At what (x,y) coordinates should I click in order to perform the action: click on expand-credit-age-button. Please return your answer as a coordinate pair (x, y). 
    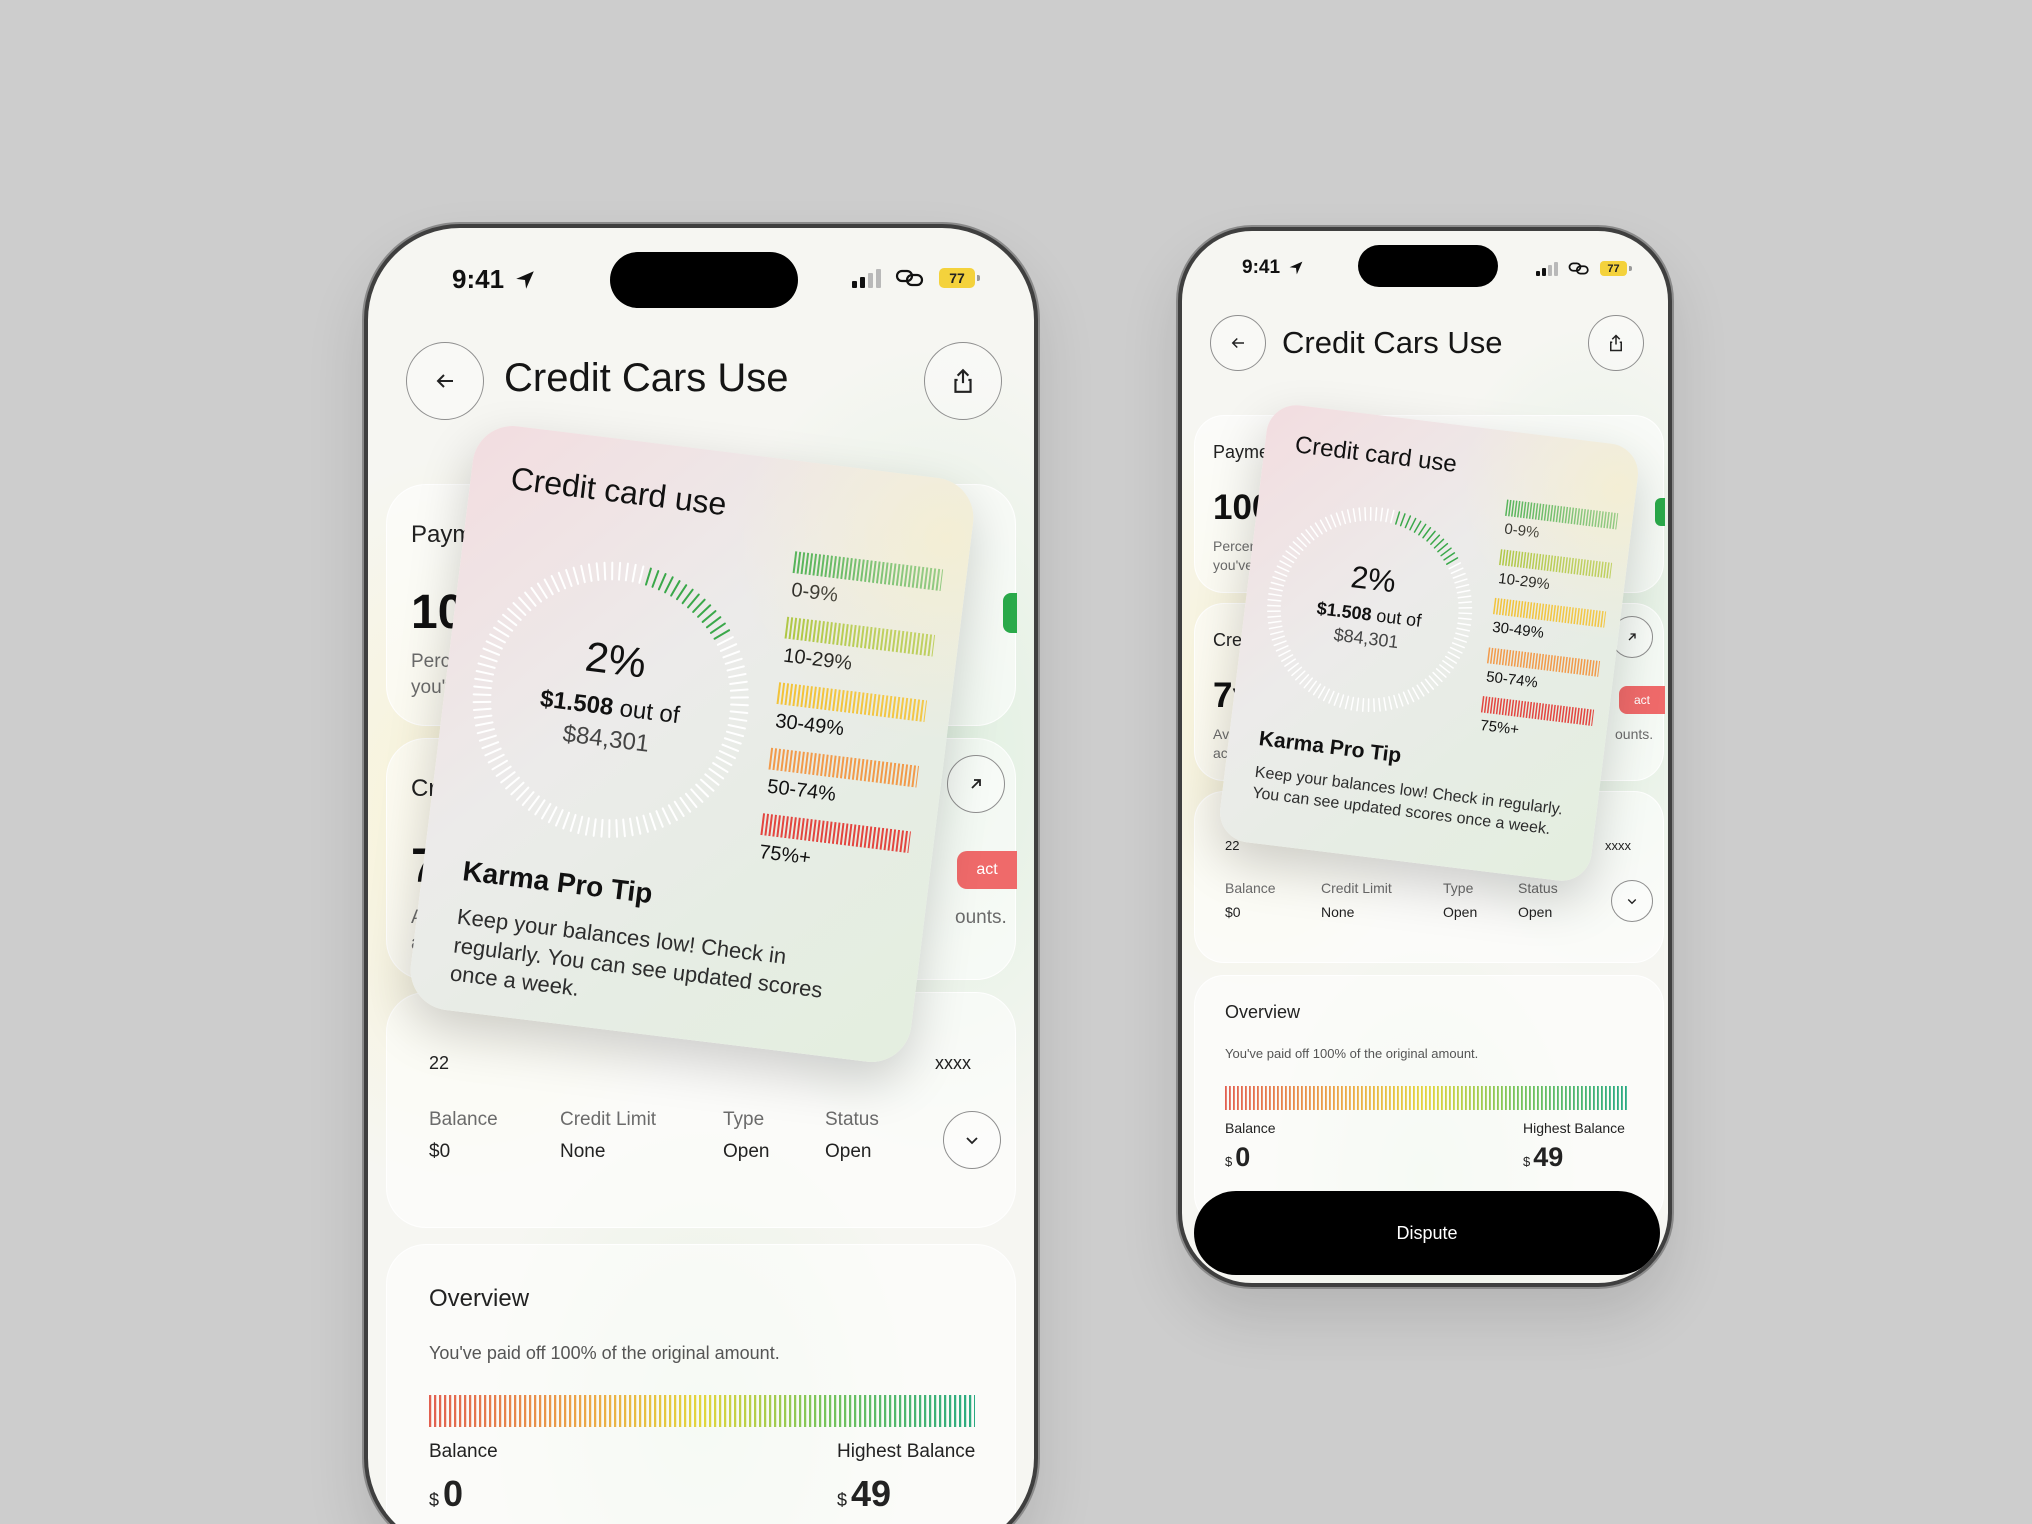
    Looking at the image, I should click on (976, 784).